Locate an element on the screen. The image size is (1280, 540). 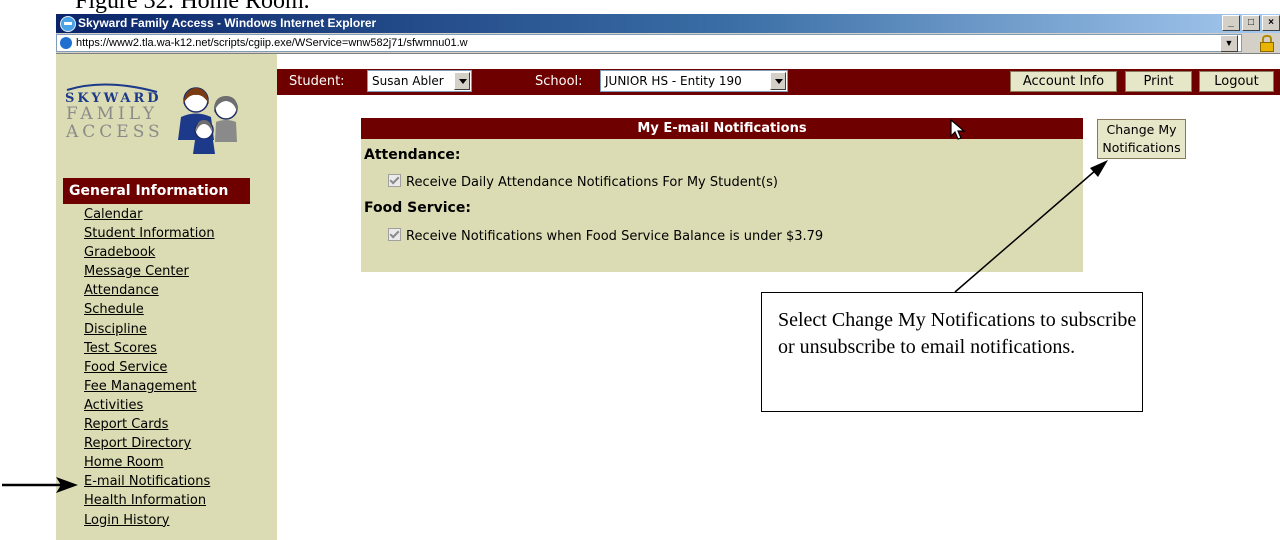
callout-pointer-line is located at coordinates (1031, 226).